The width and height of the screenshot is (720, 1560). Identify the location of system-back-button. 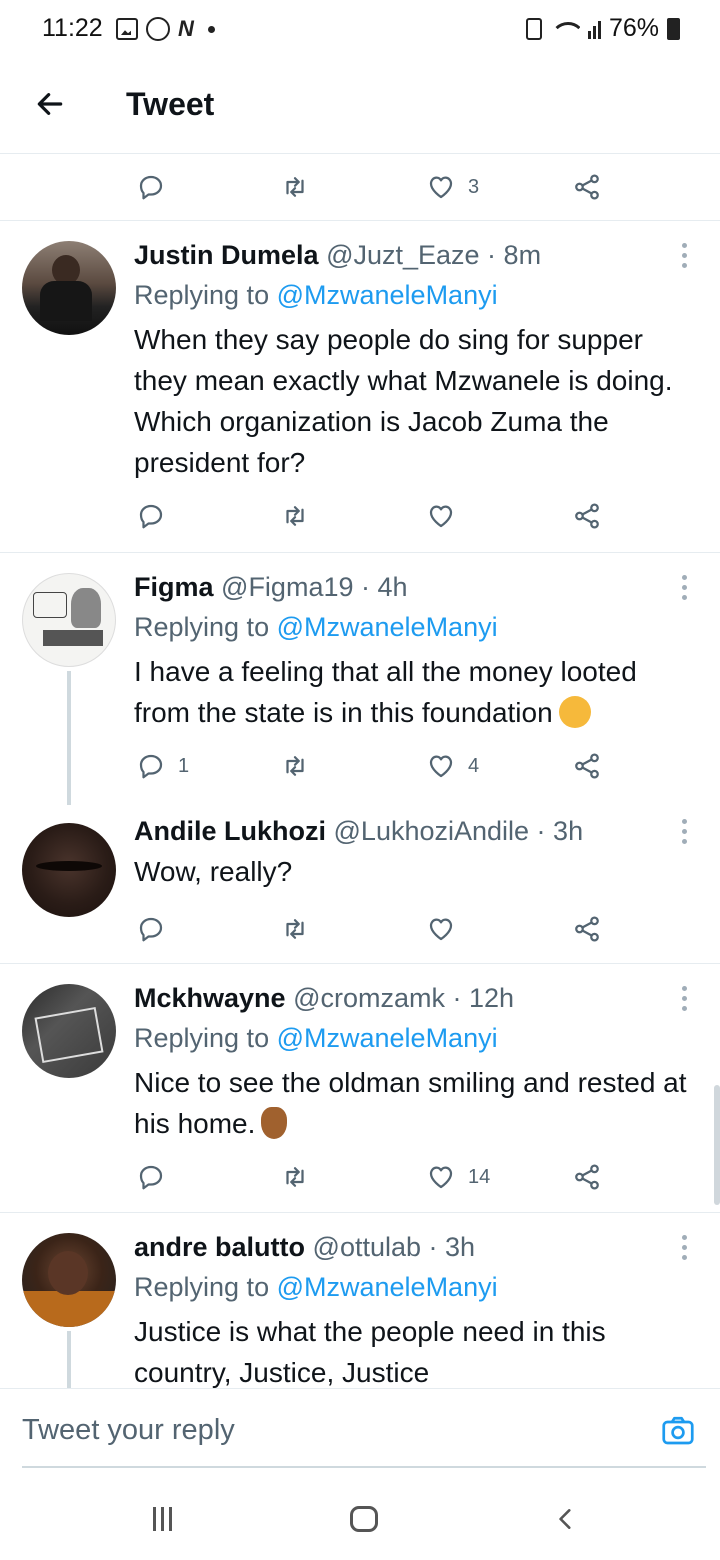
(566, 1519).